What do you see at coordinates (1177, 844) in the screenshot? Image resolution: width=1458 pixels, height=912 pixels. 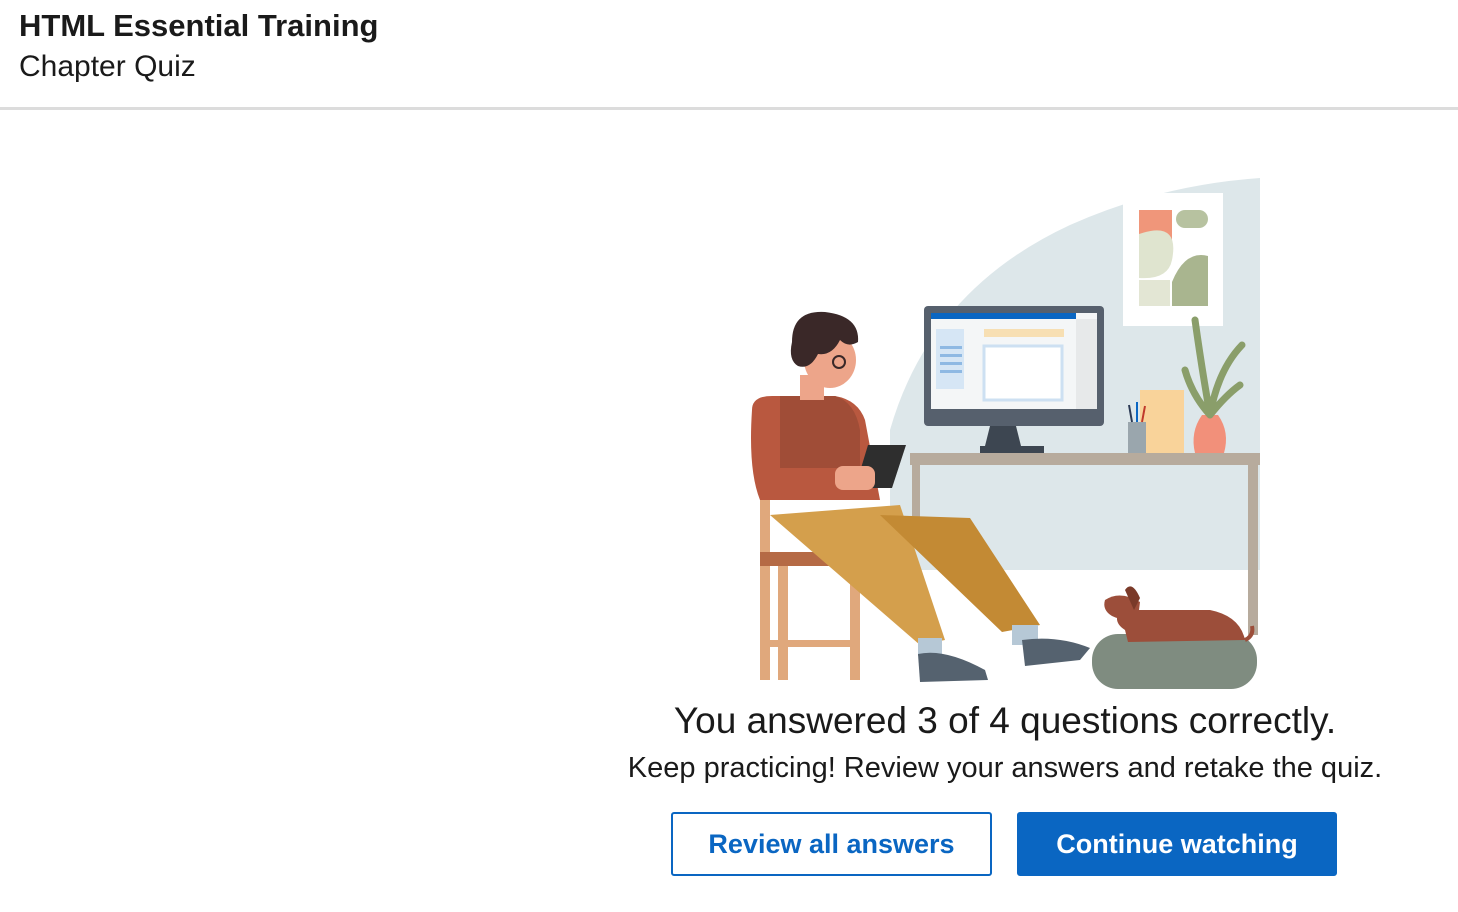 I see `continue-watching-button: Continue watching` at bounding box center [1177, 844].